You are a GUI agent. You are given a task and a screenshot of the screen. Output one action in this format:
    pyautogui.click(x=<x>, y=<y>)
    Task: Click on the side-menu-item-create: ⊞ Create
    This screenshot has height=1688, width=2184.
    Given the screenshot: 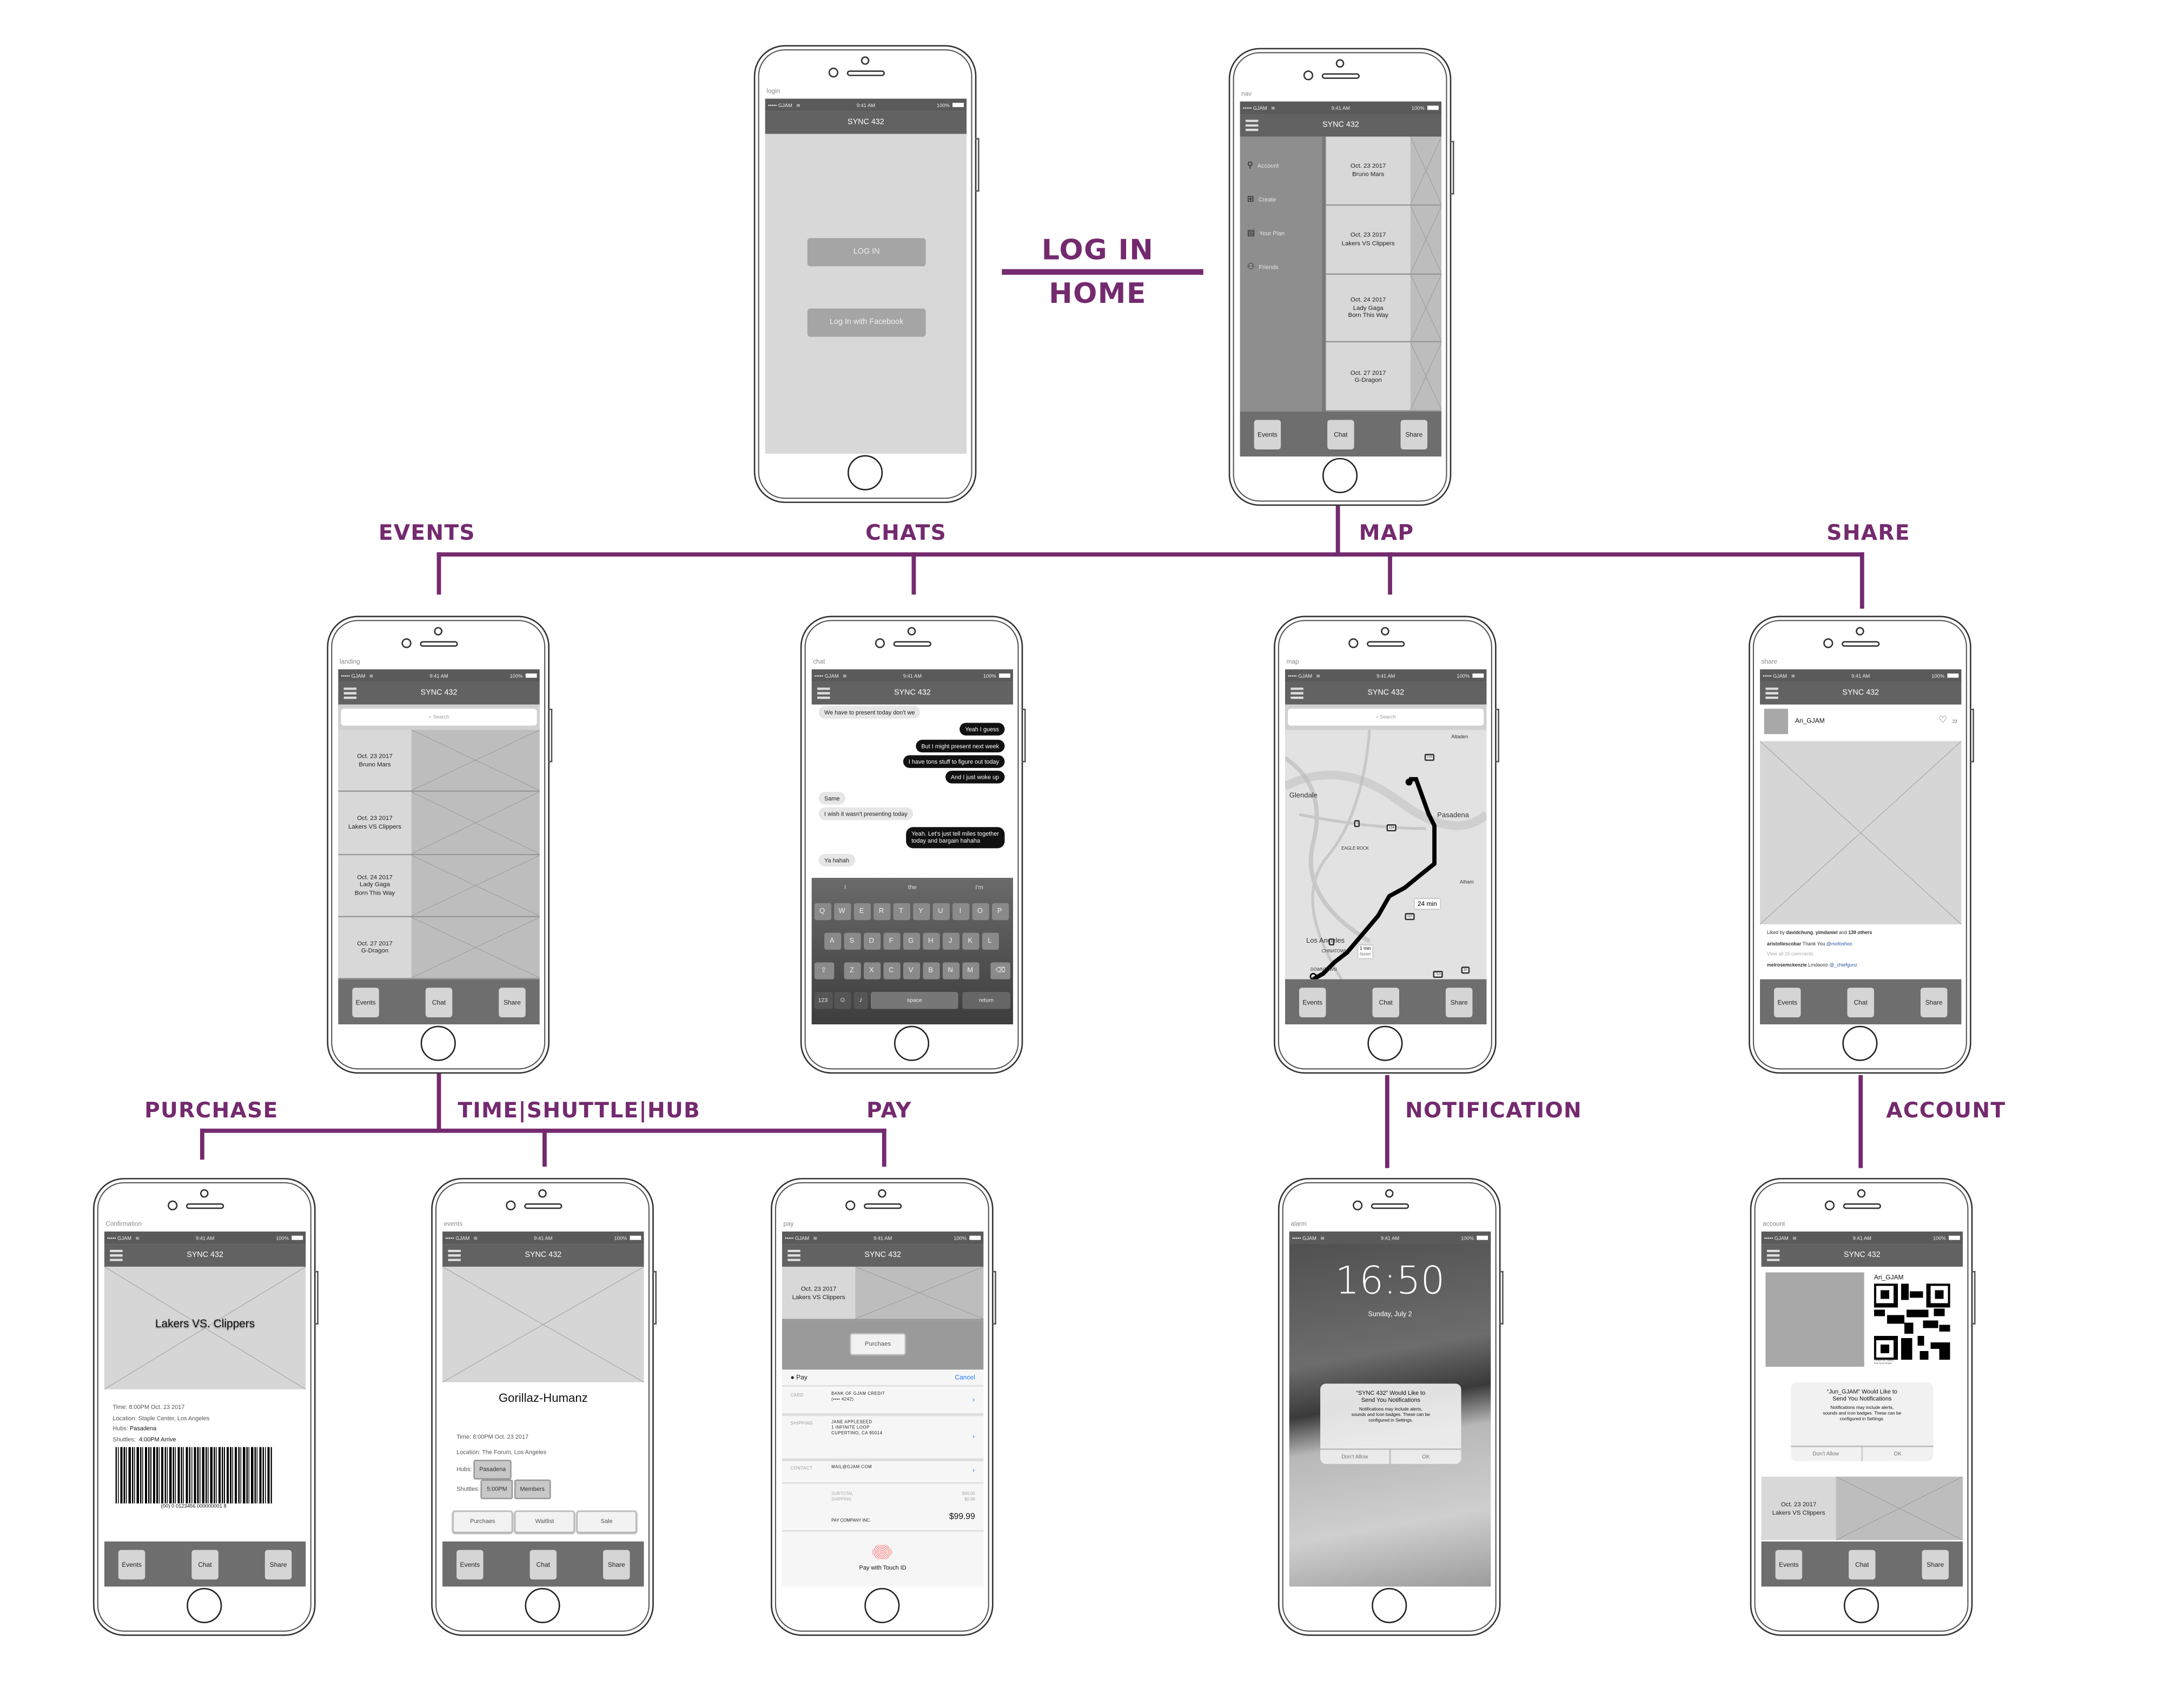 What is the action you would take?
    pyautogui.click(x=1261, y=199)
    